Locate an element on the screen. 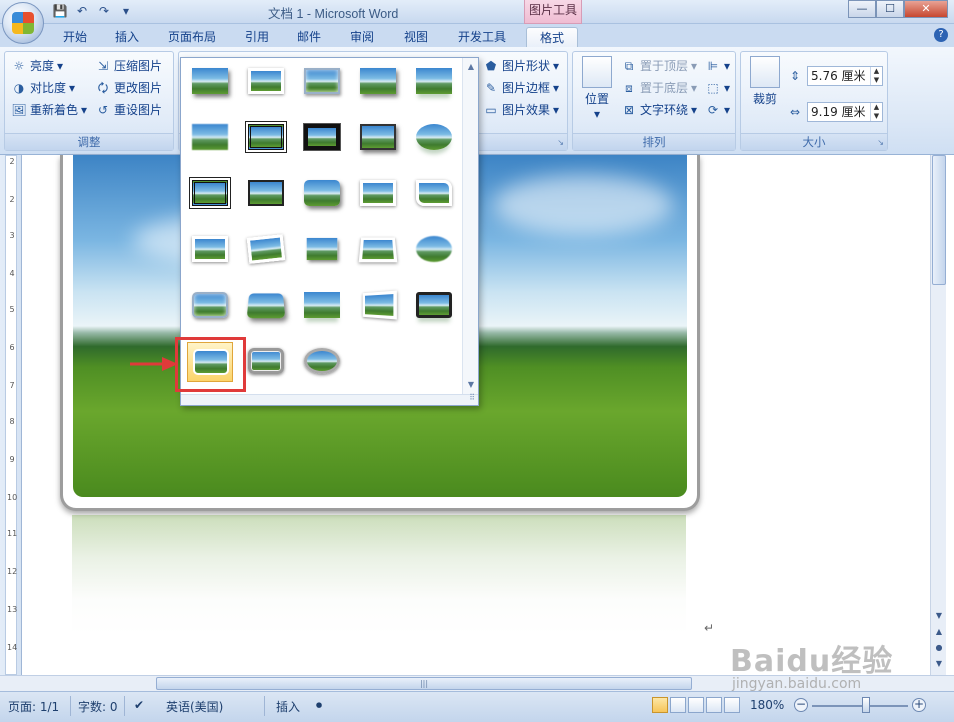  style-perspective-left-white is located at coordinates (378, 306).